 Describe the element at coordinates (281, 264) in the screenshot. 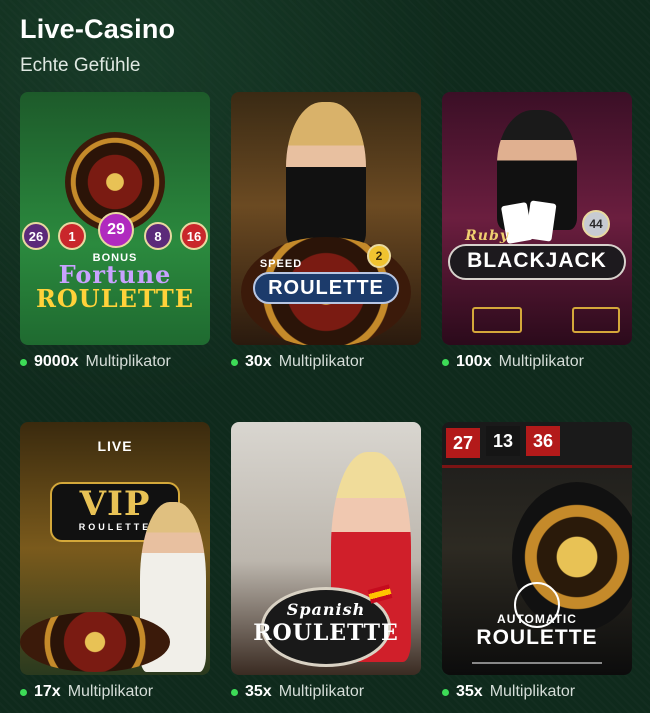

I see `game-logo-line1: SPEED` at that location.